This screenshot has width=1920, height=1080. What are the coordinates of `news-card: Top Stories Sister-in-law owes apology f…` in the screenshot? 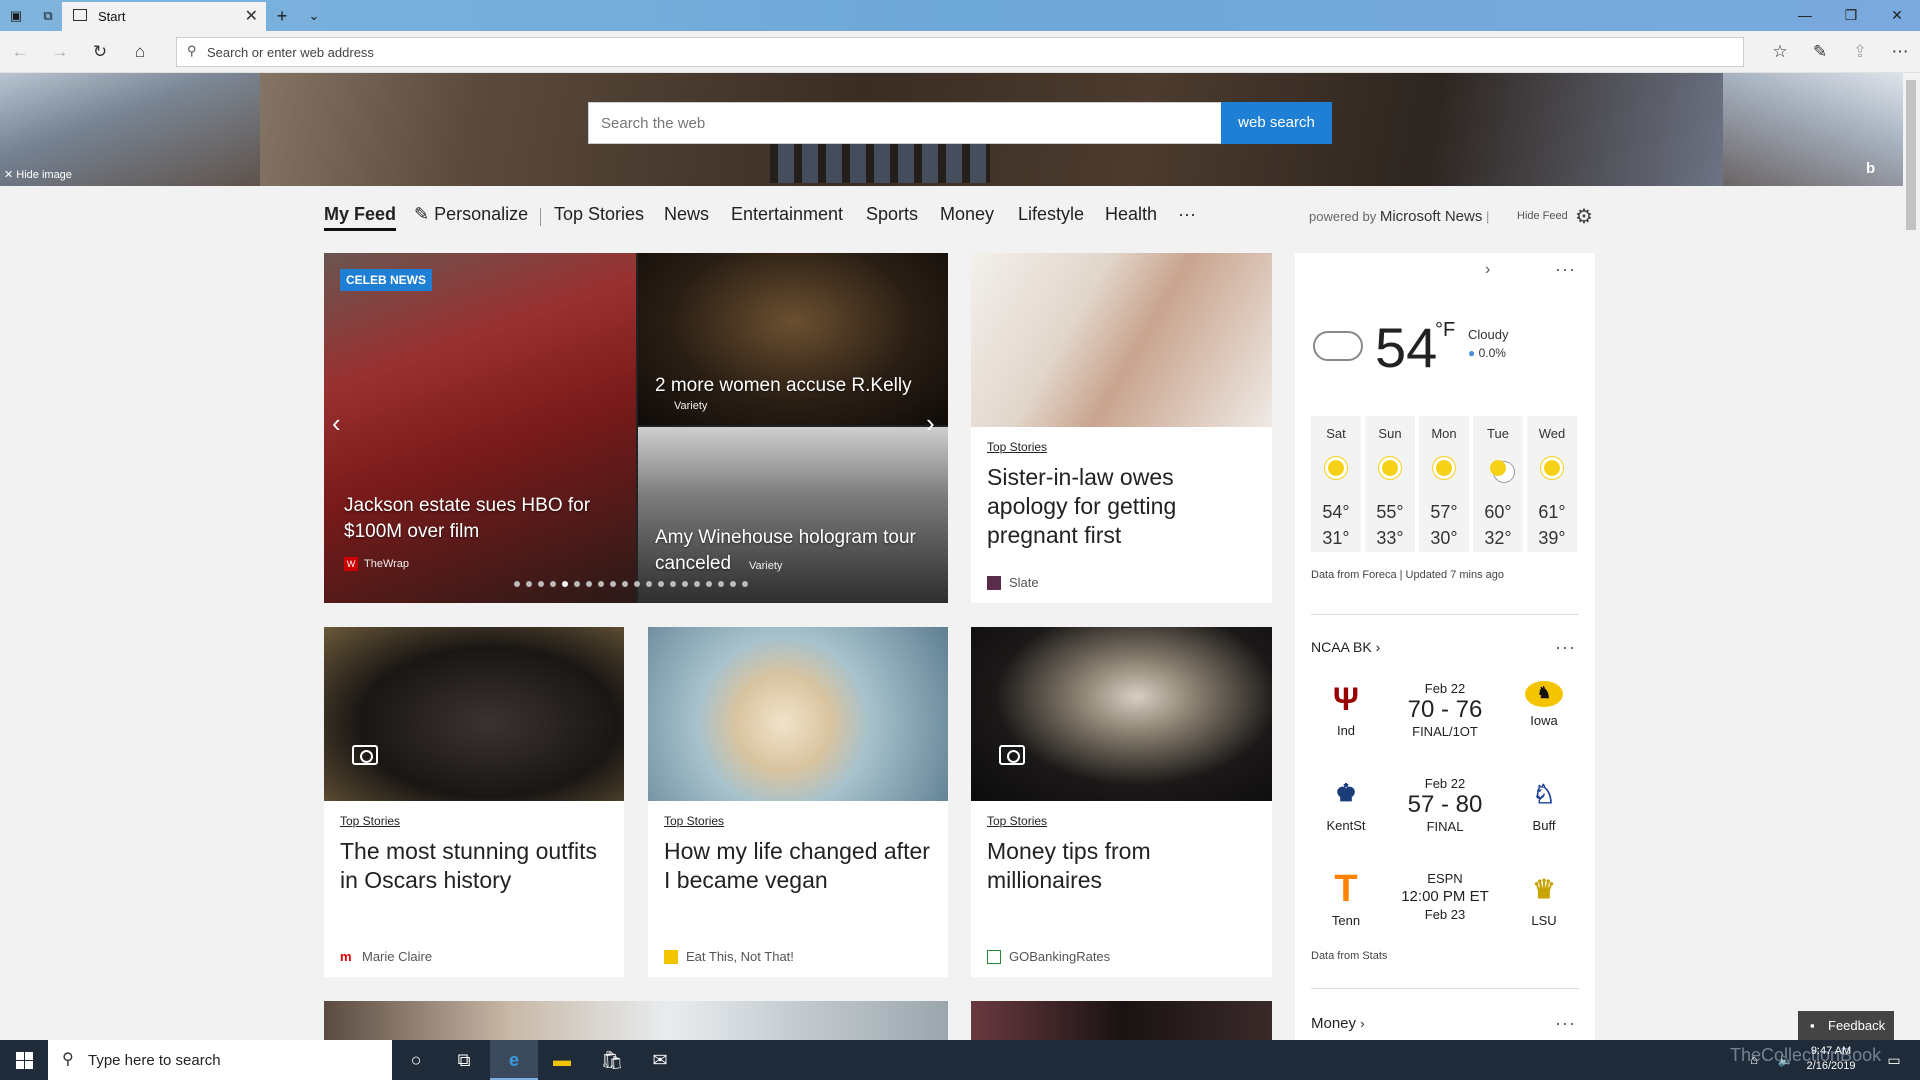 It's located at (1121, 428).